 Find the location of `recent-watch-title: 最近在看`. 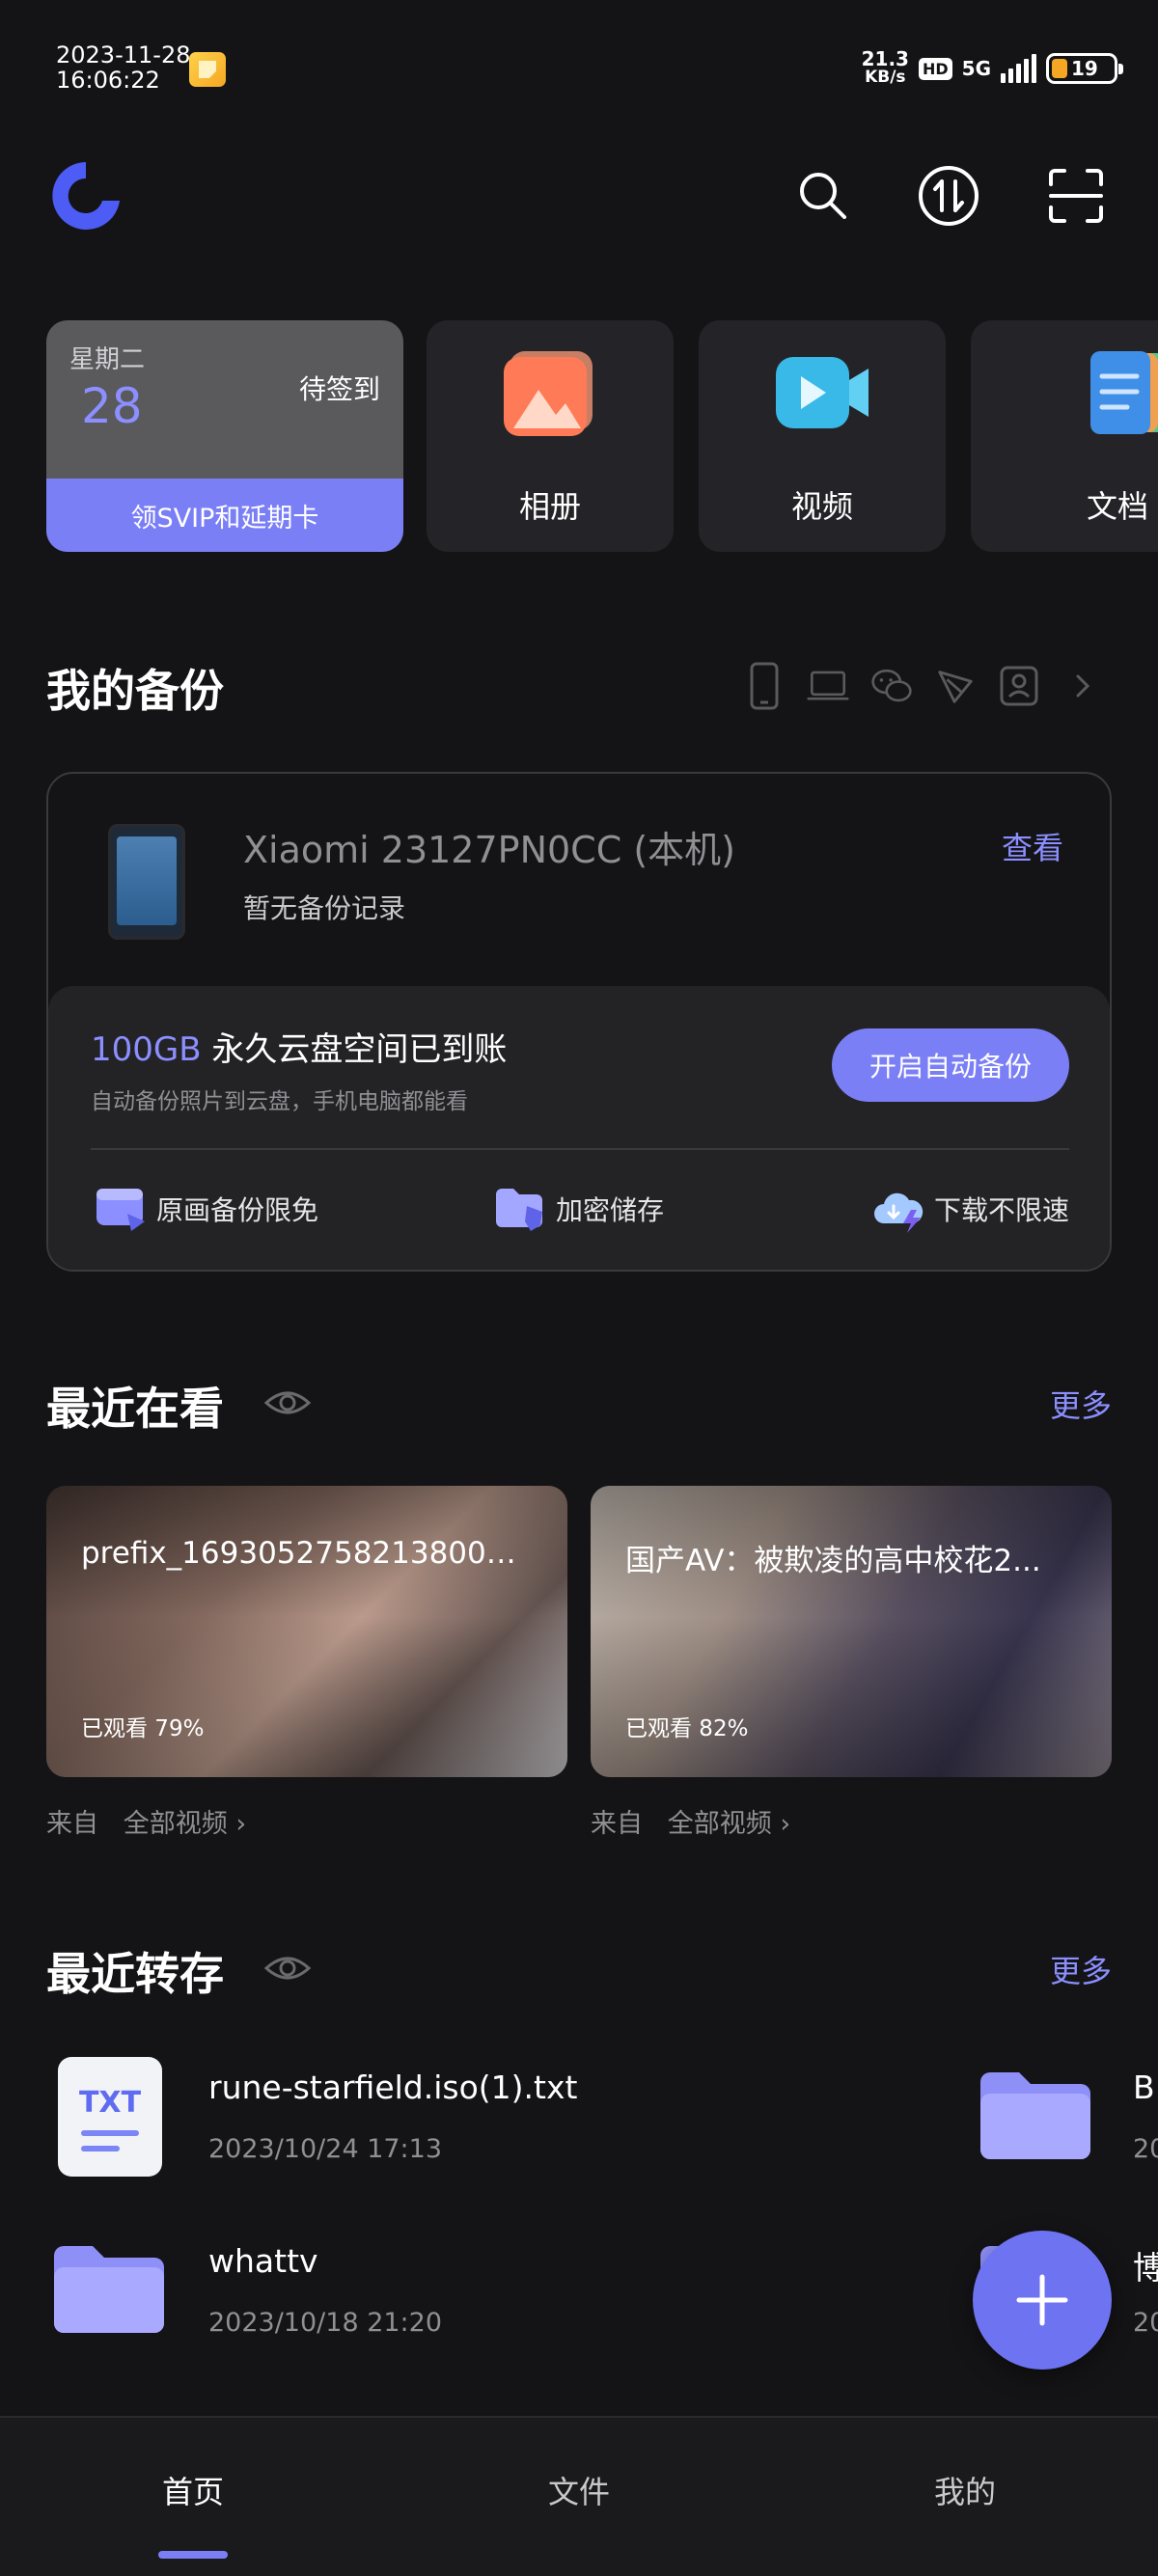

recent-watch-title: 最近在看 is located at coordinates (135, 1409).